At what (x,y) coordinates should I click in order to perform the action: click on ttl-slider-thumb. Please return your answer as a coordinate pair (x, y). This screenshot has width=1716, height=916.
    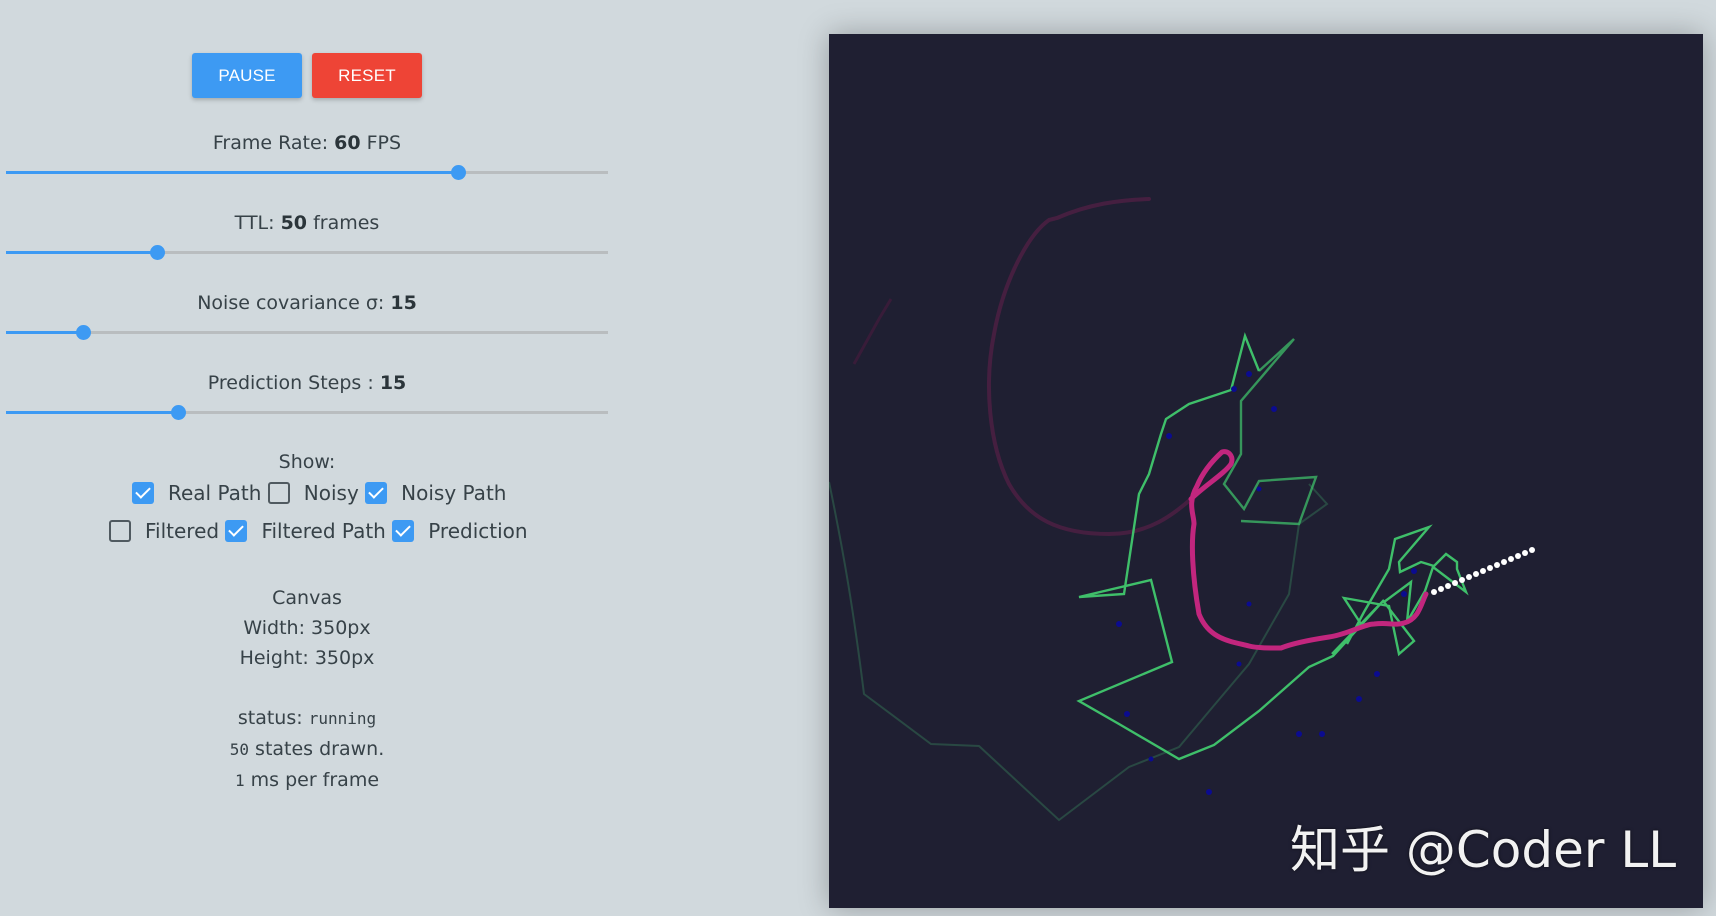
    Looking at the image, I should click on (157, 252).